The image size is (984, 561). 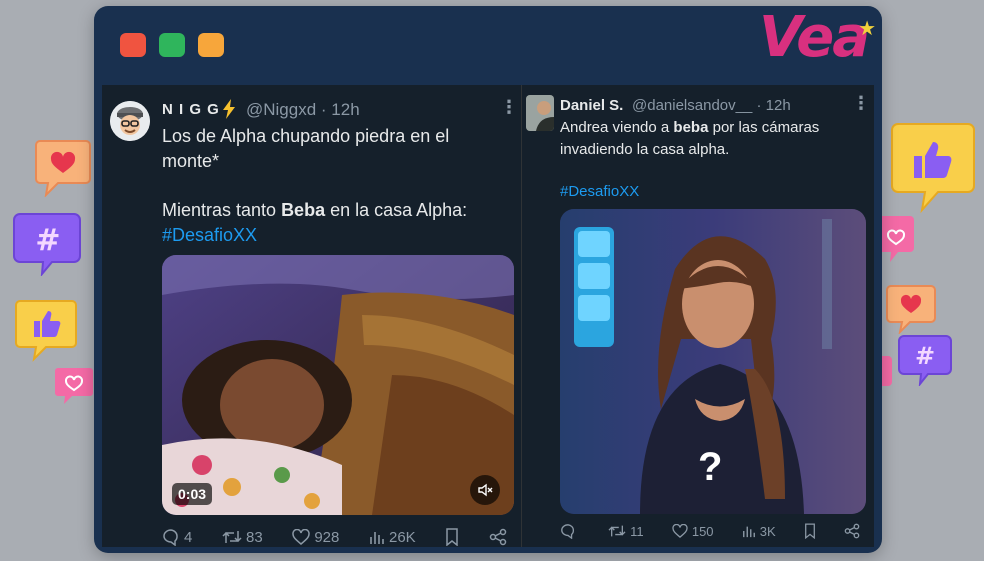 I want to click on lightning-icon, so click(x=229, y=109).